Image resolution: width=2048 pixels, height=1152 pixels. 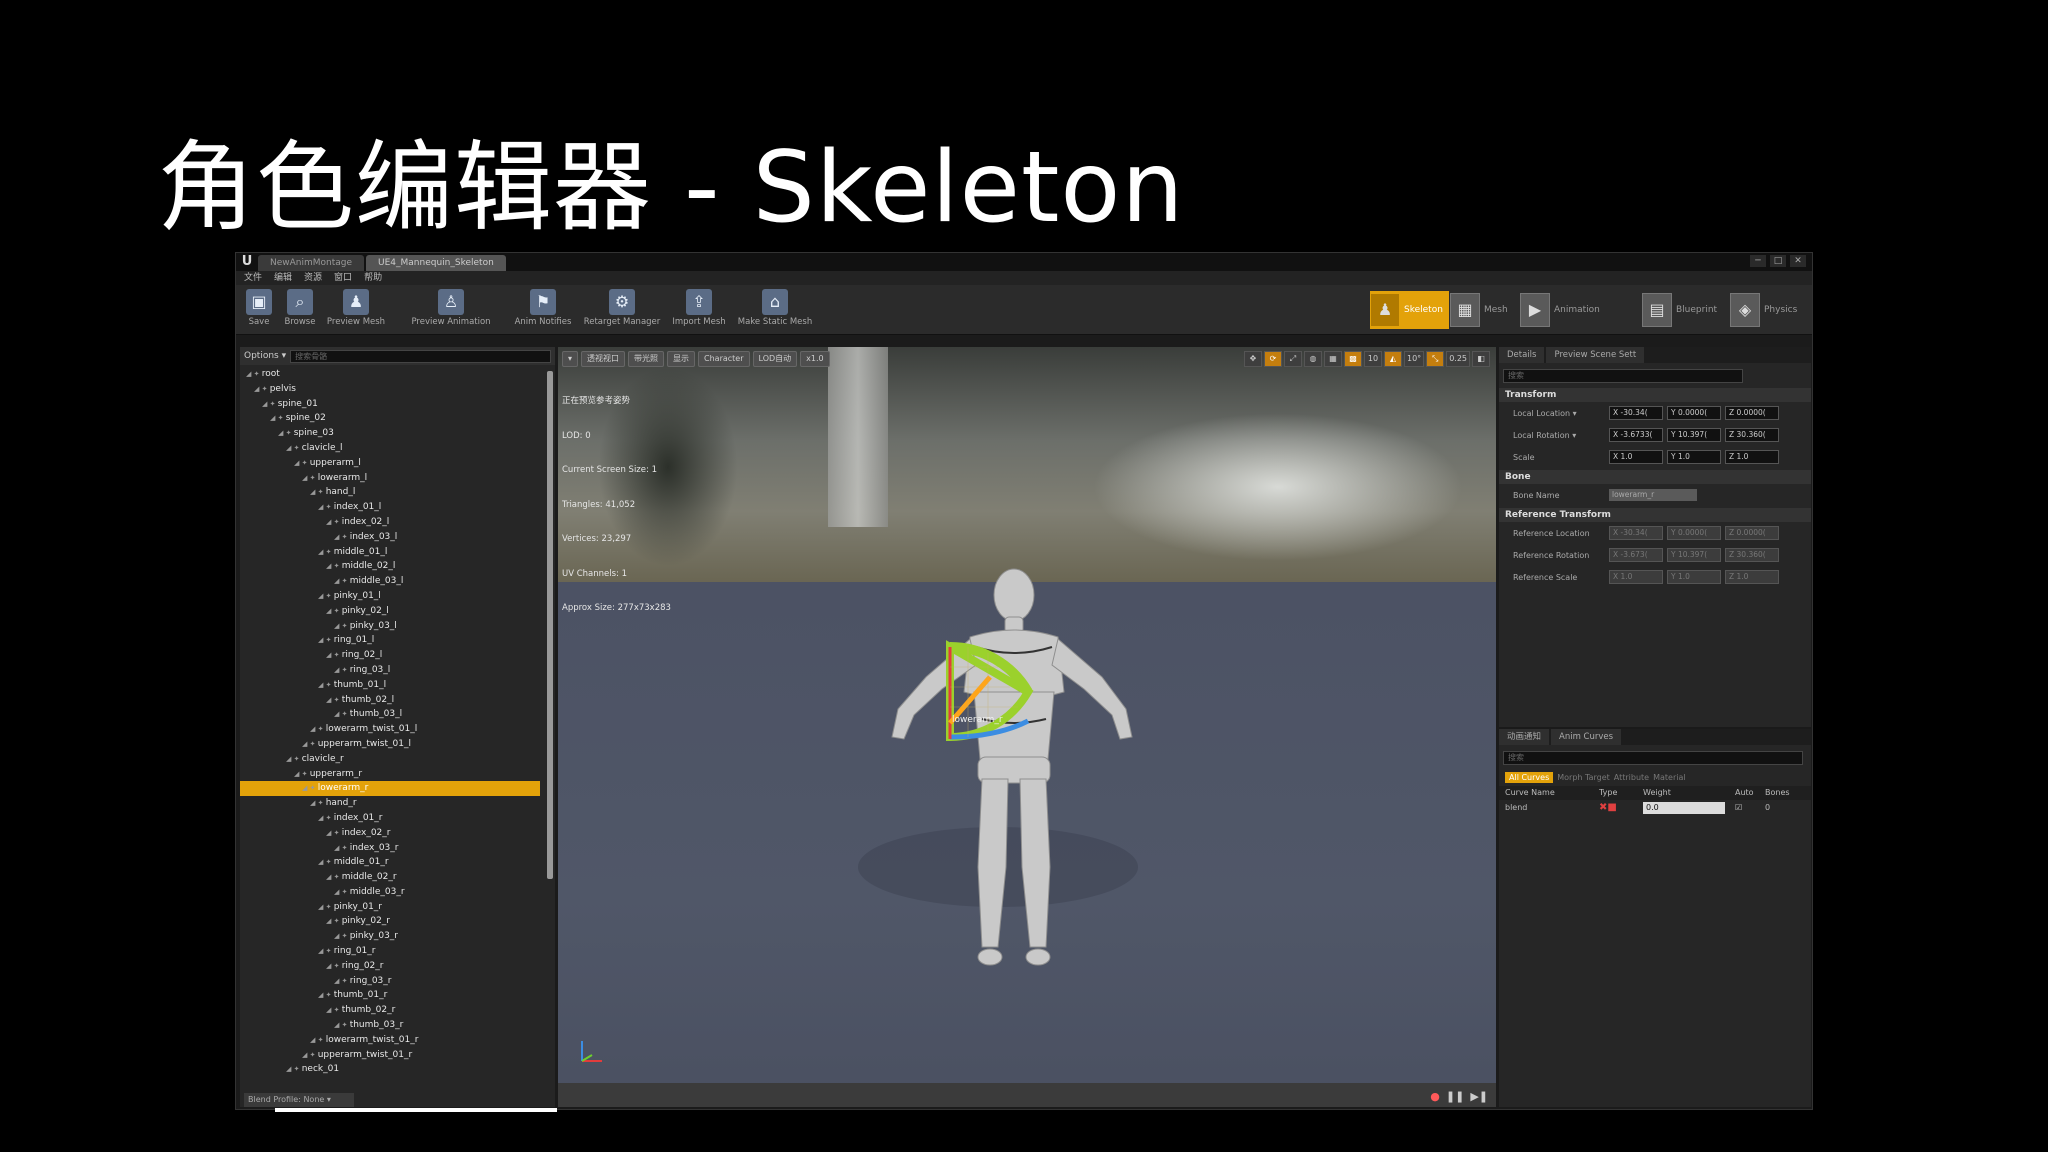 I want to click on viewport-tool-button: ⤡, so click(x=1435, y=359).